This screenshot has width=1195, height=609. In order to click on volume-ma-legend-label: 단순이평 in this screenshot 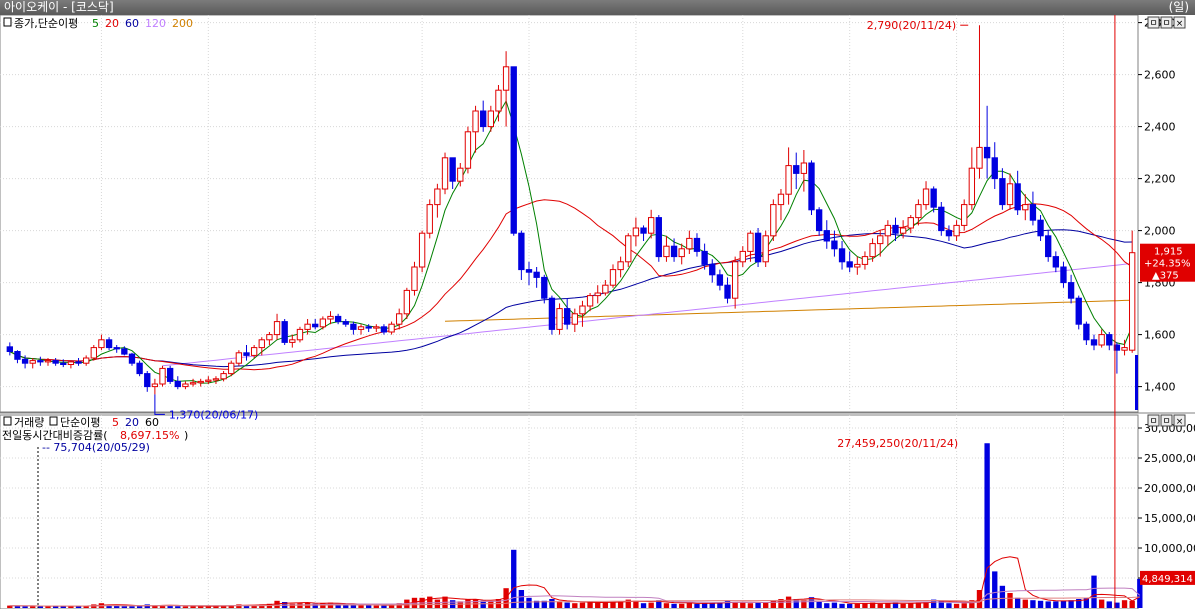, I will do `click(80, 422)`.